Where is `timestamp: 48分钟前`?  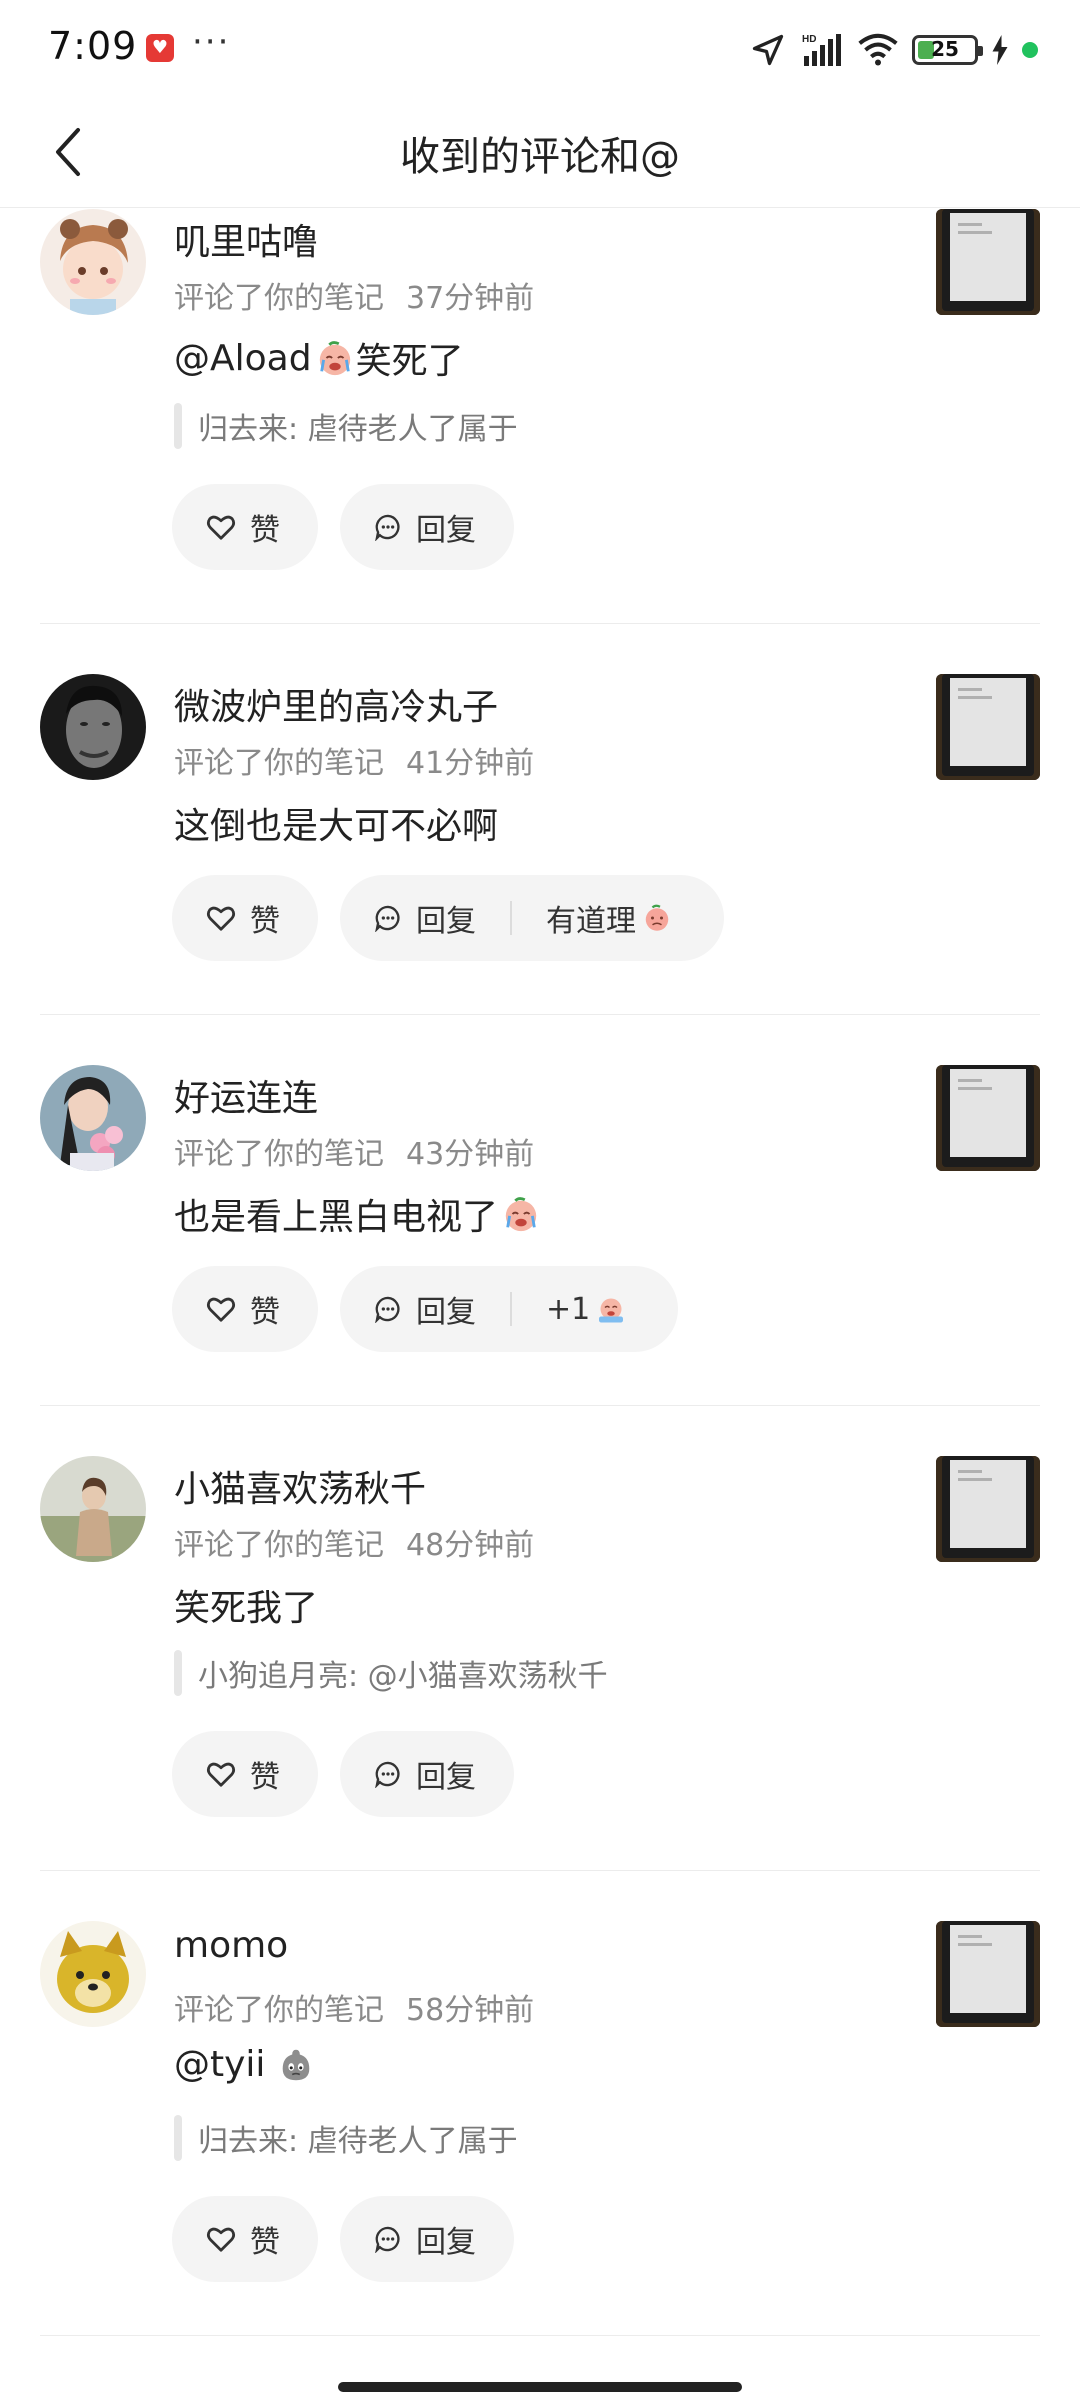 timestamp: 48分钟前 is located at coordinates (470, 1545).